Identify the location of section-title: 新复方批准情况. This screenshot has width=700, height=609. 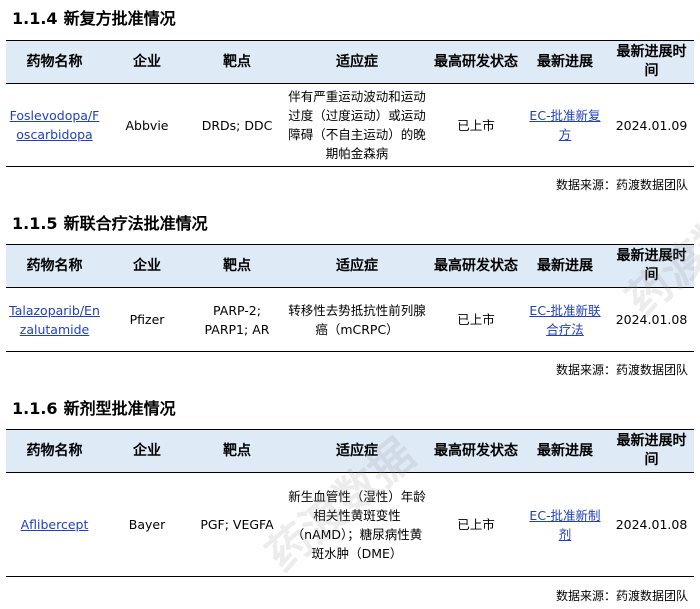
(119, 18).